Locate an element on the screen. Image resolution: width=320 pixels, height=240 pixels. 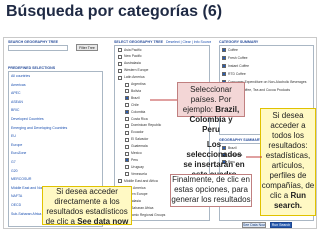
predefined-item: ASEAN is located at coordinates (56, 102).